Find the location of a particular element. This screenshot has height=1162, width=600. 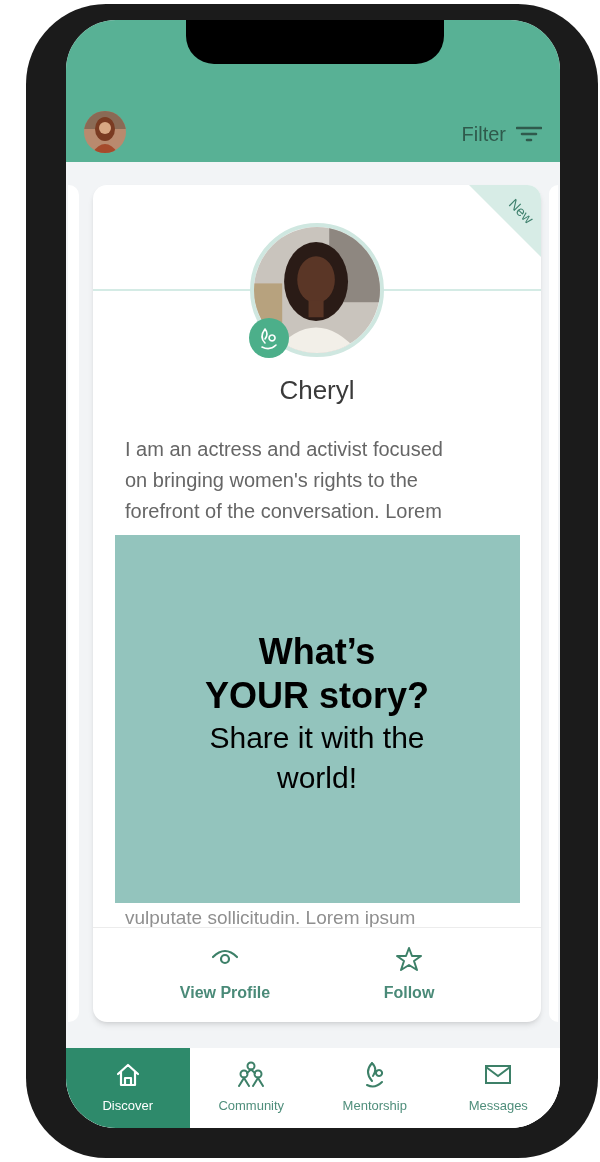

profile-bio: I am an actress and activist focused on bringing women's rights to the forefront of the conversation. Lorem is located at coordinates (284, 480).